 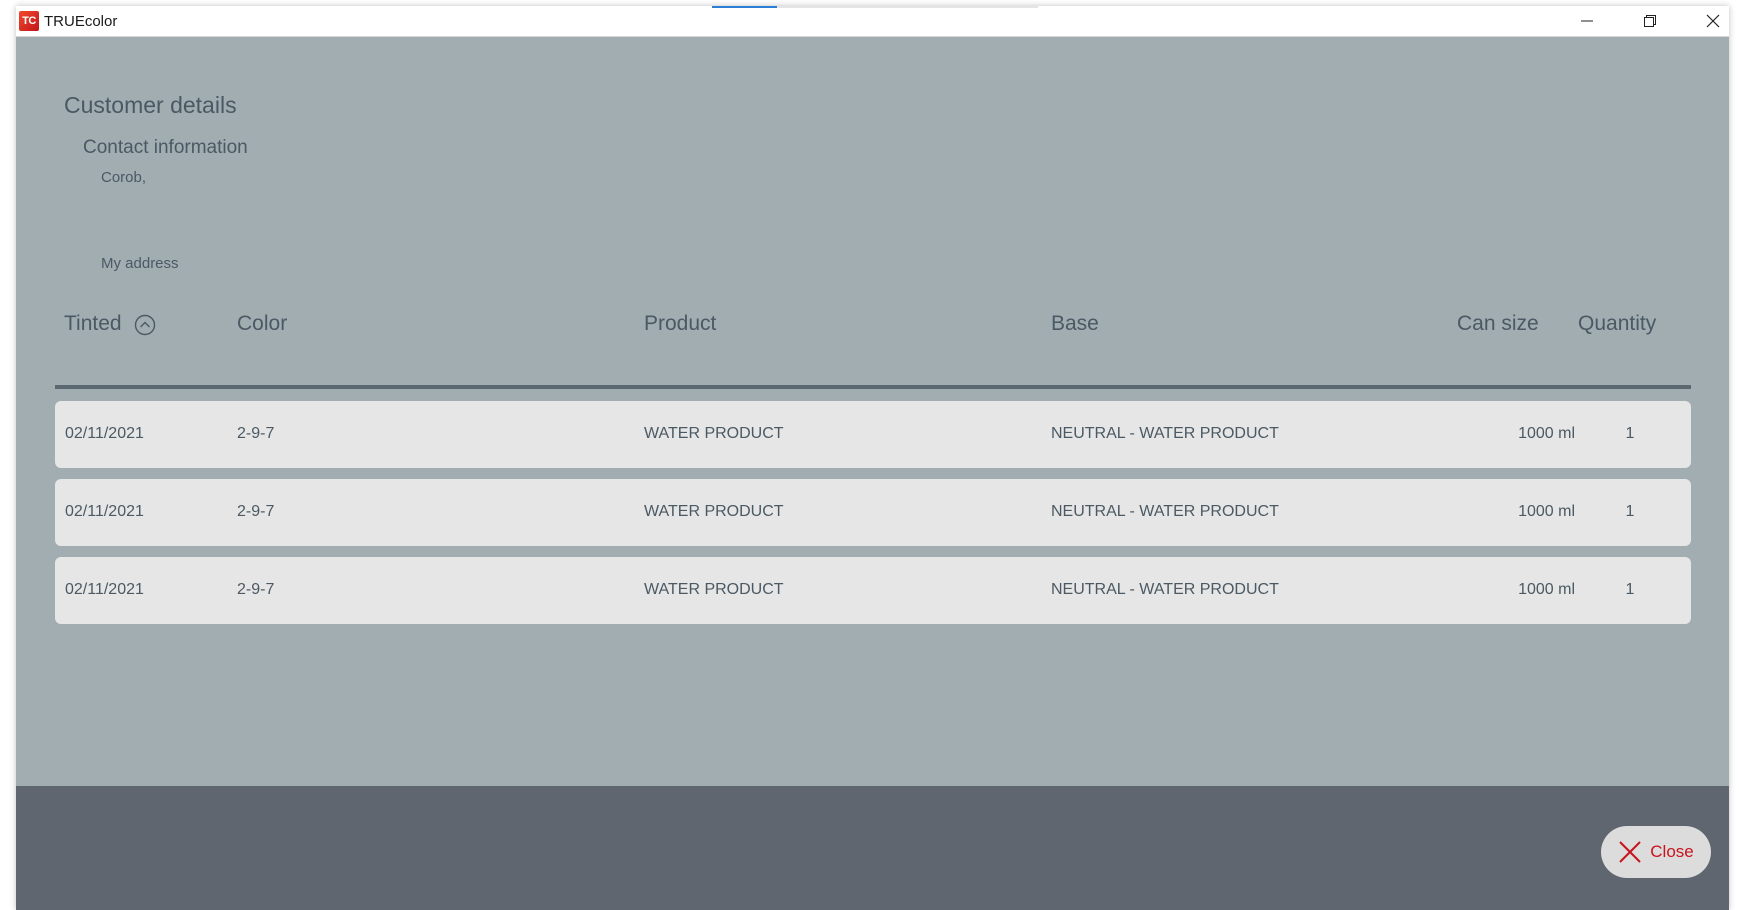 What do you see at coordinates (81, 21) in the screenshot?
I see `window-title: TRUEcolor` at bounding box center [81, 21].